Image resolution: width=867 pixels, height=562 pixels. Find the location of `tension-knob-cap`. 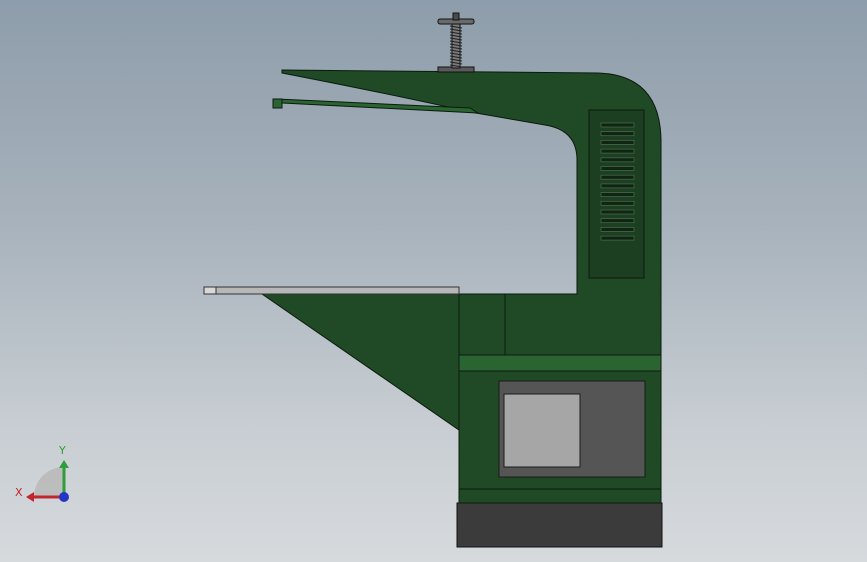

tension-knob-cap is located at coordinates (456, 16).